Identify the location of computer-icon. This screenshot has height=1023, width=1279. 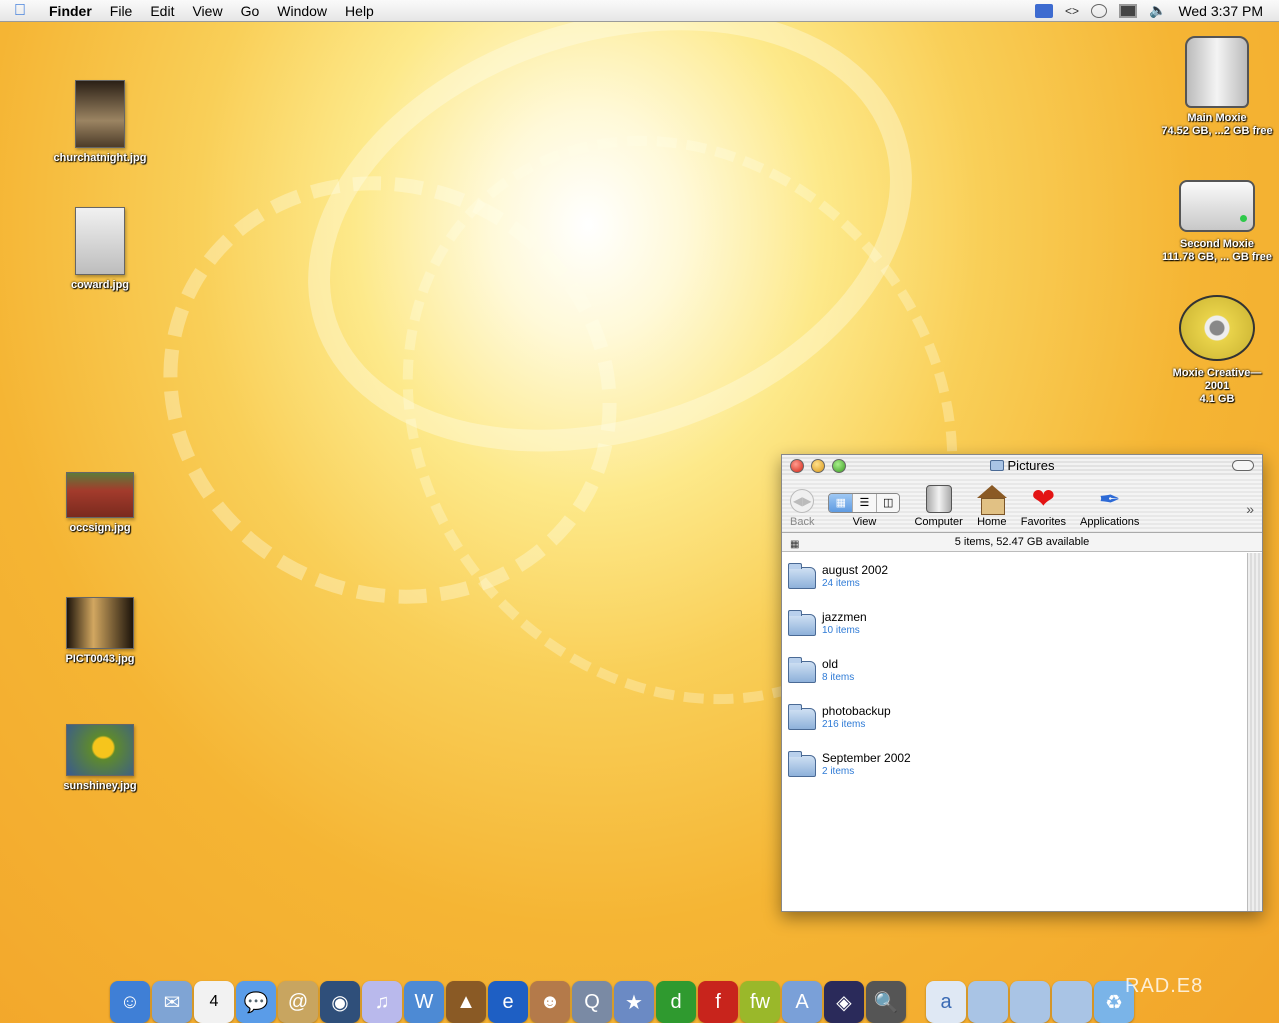
(938, 499).